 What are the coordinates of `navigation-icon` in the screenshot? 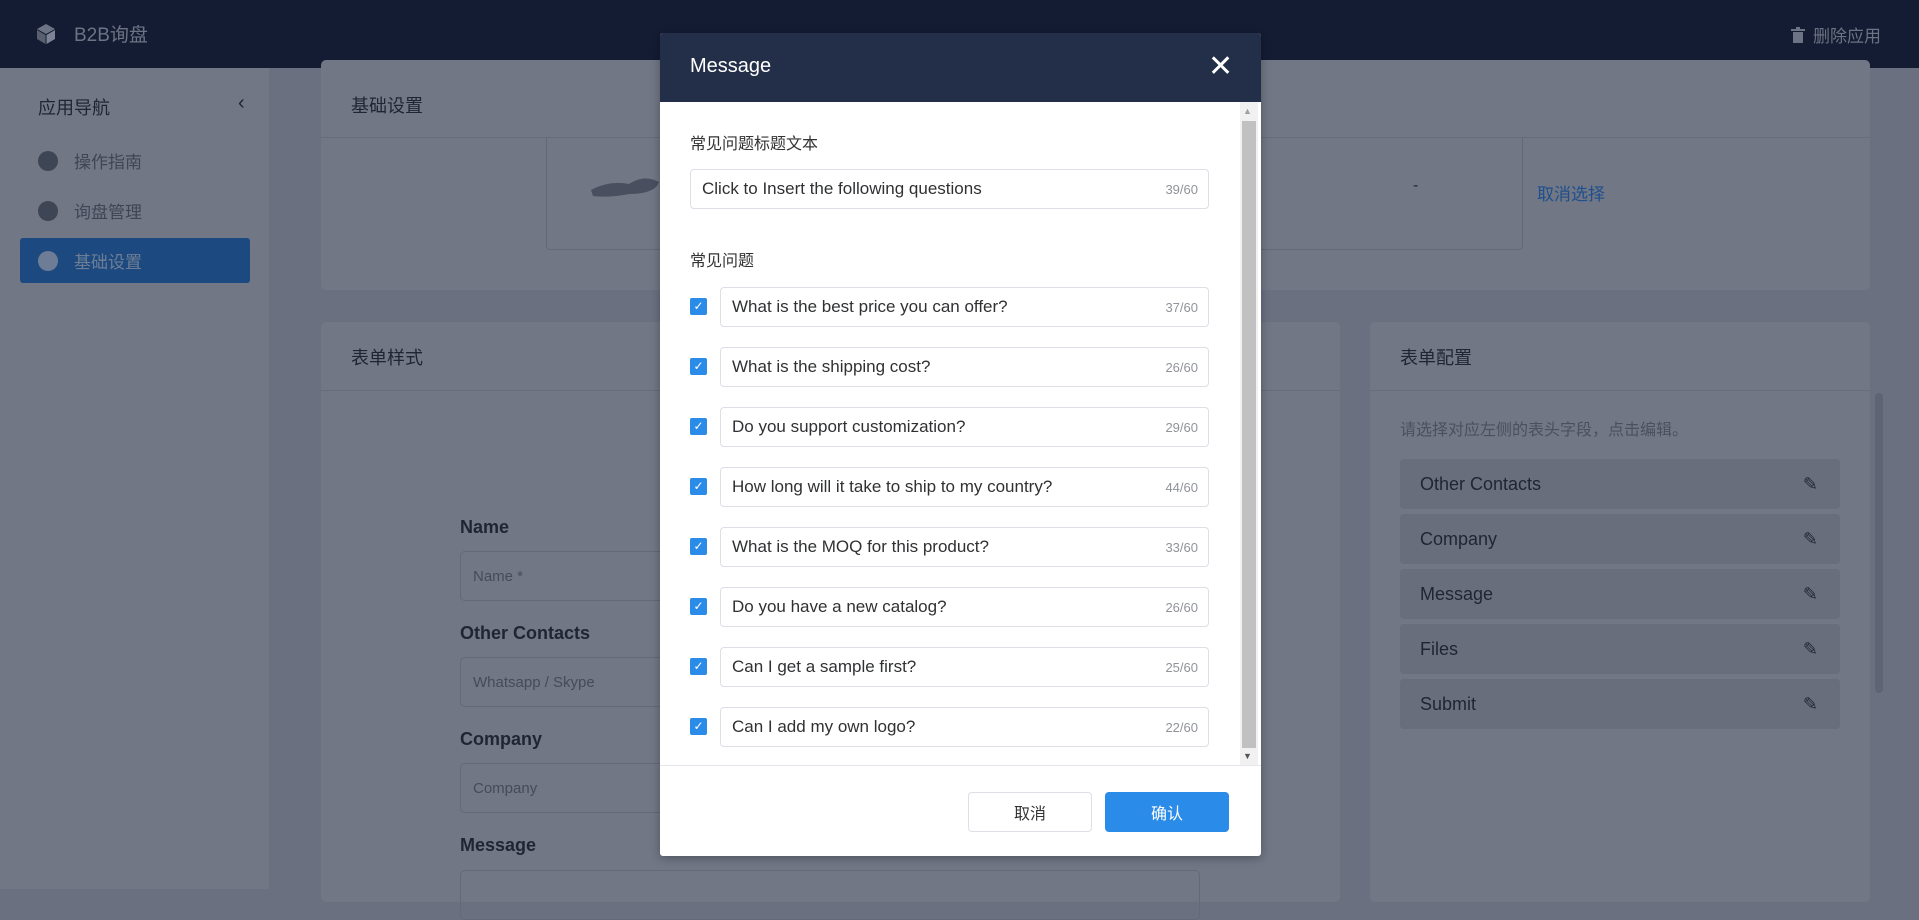 It's located at (48, 160).